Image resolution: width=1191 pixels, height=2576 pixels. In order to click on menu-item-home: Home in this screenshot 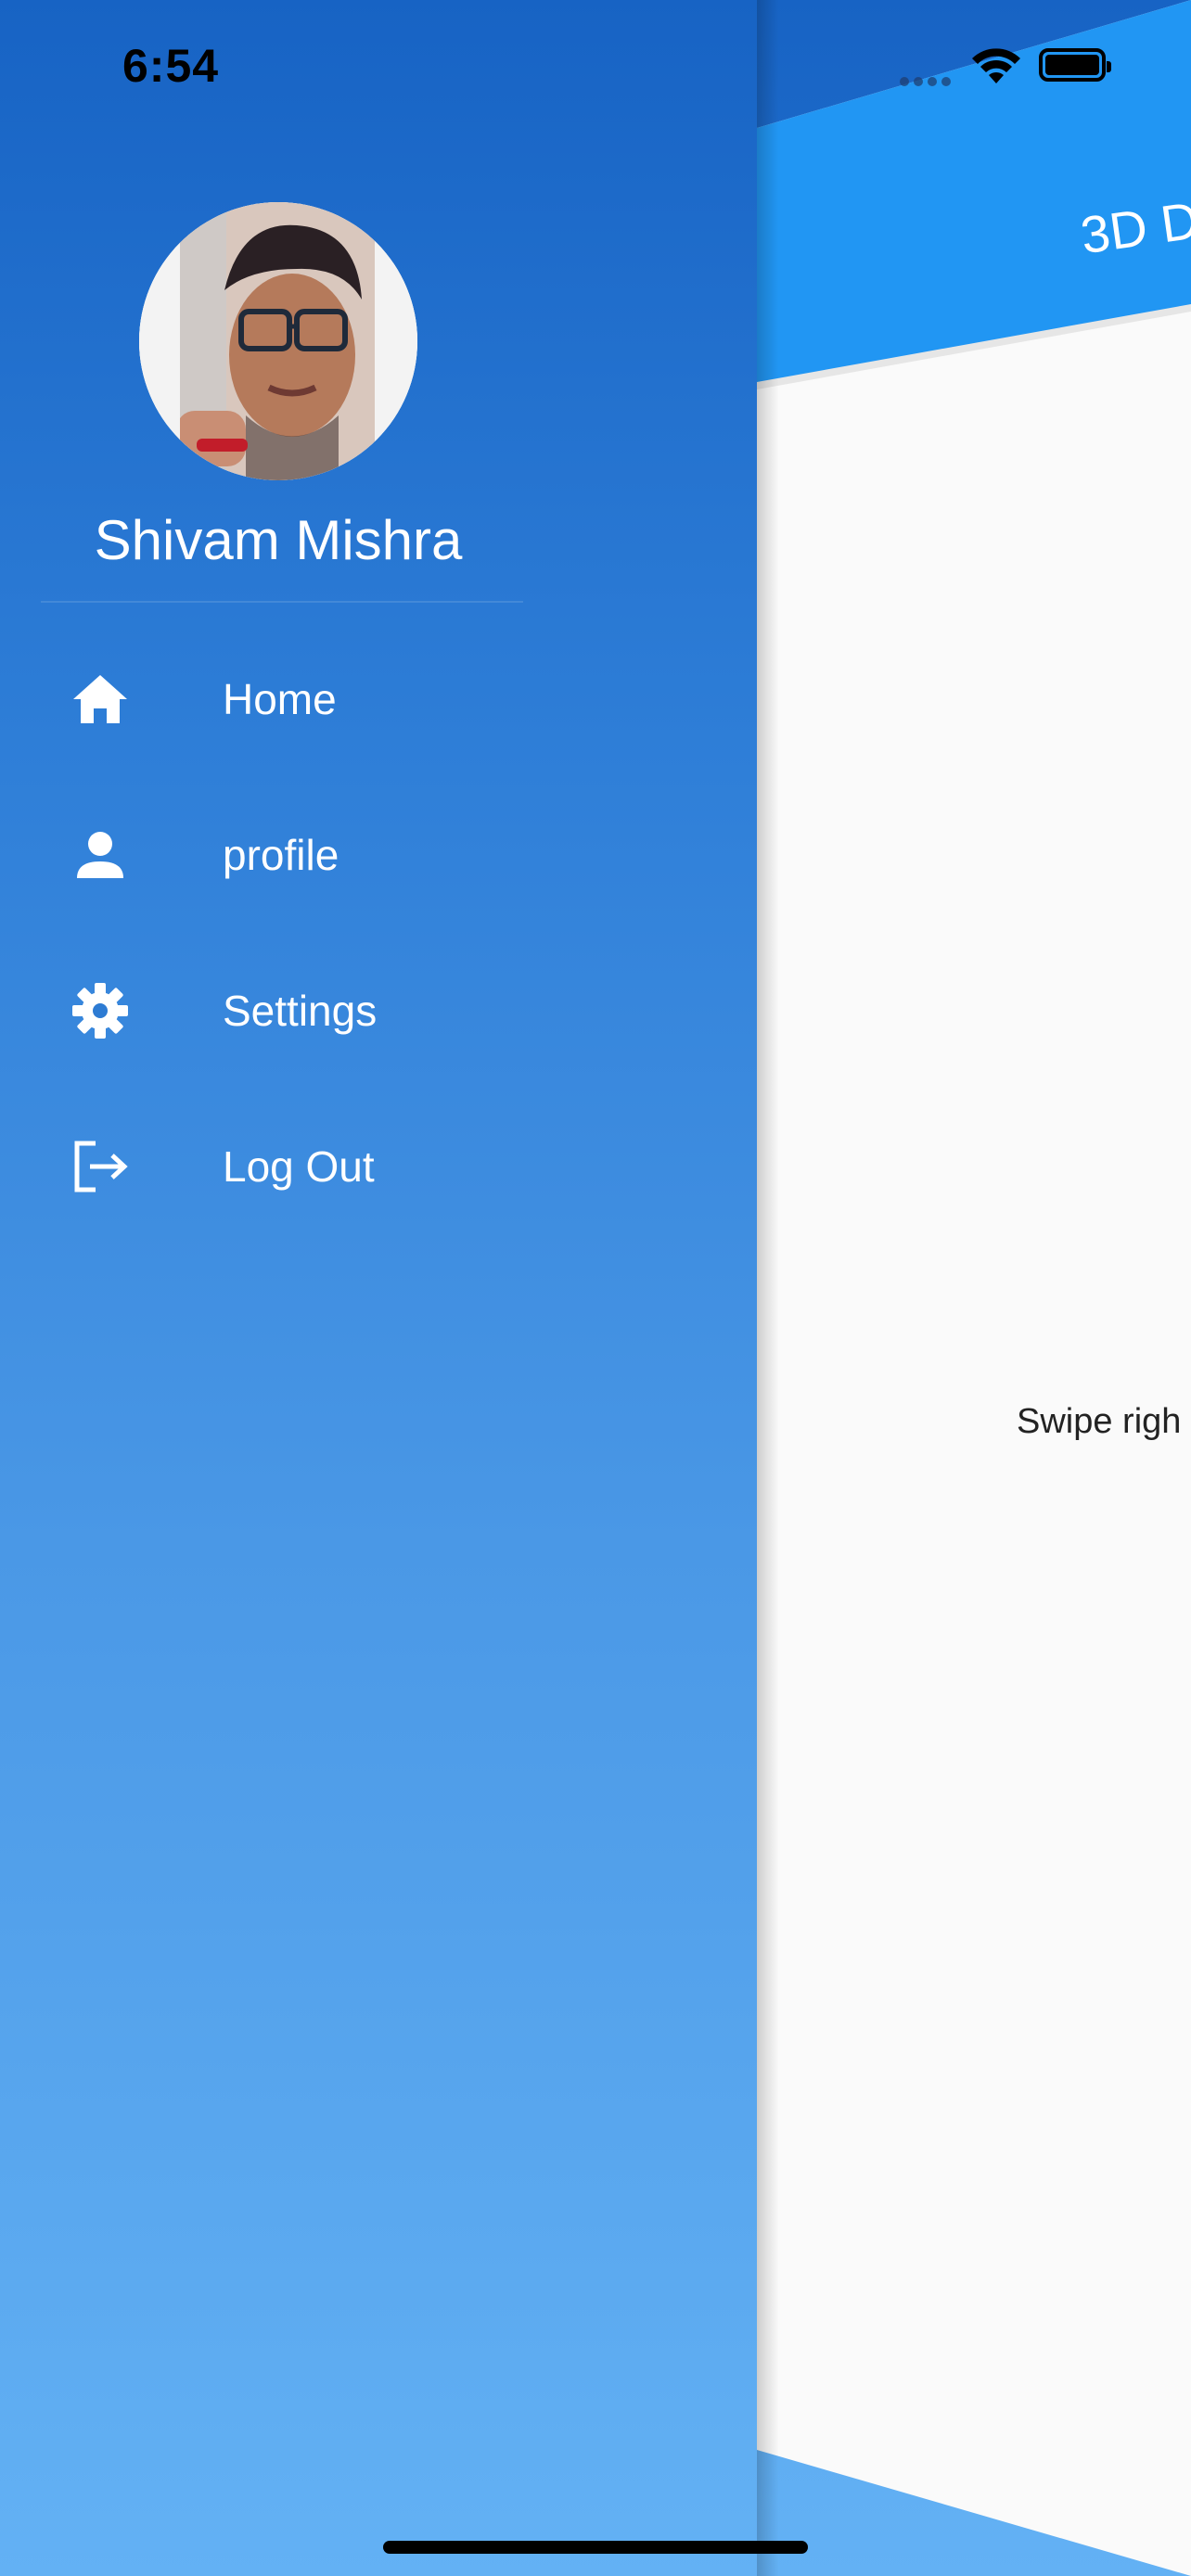, I will do `click(278, 699)`.